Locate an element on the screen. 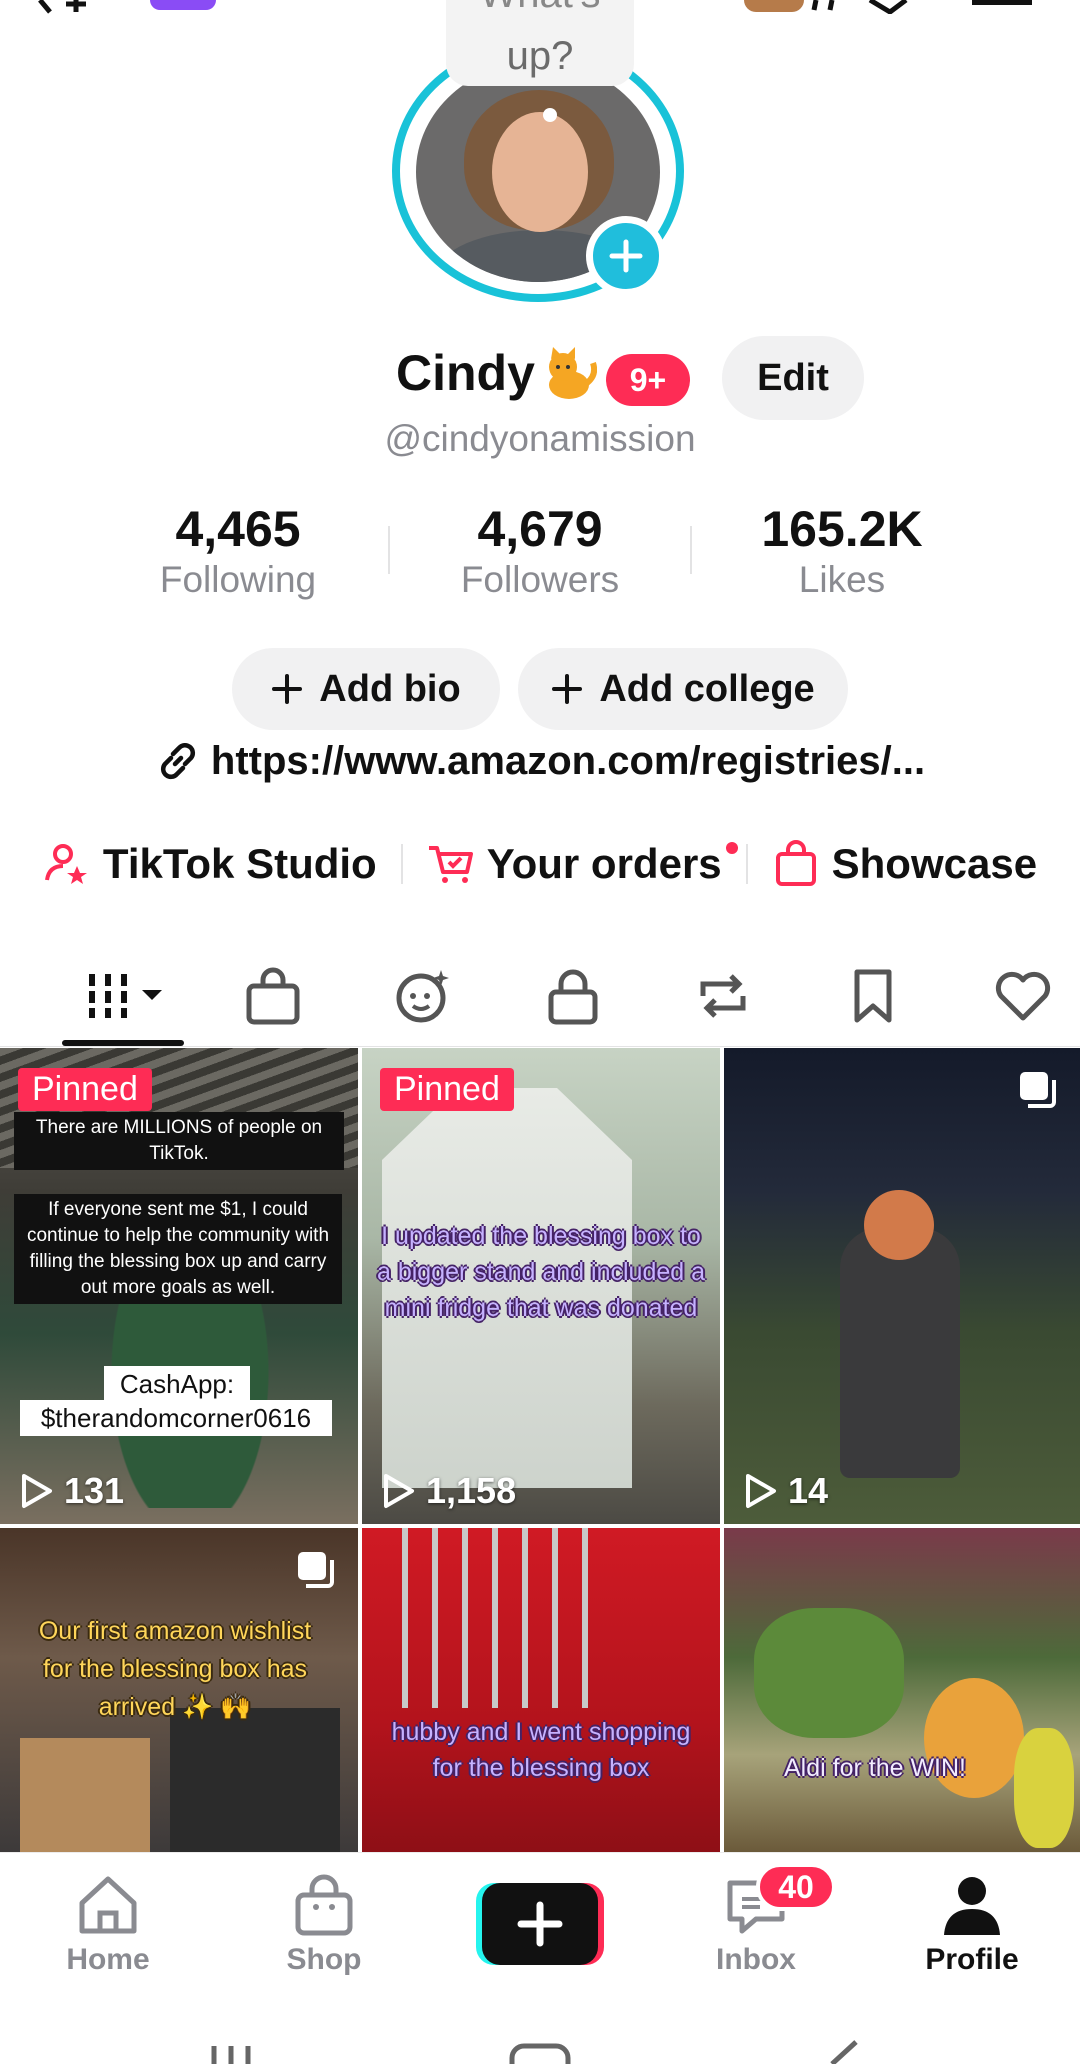 This screenshot has height=2064, width=1080. add-bio-label: Add bio is located at coordinates (390, 688).